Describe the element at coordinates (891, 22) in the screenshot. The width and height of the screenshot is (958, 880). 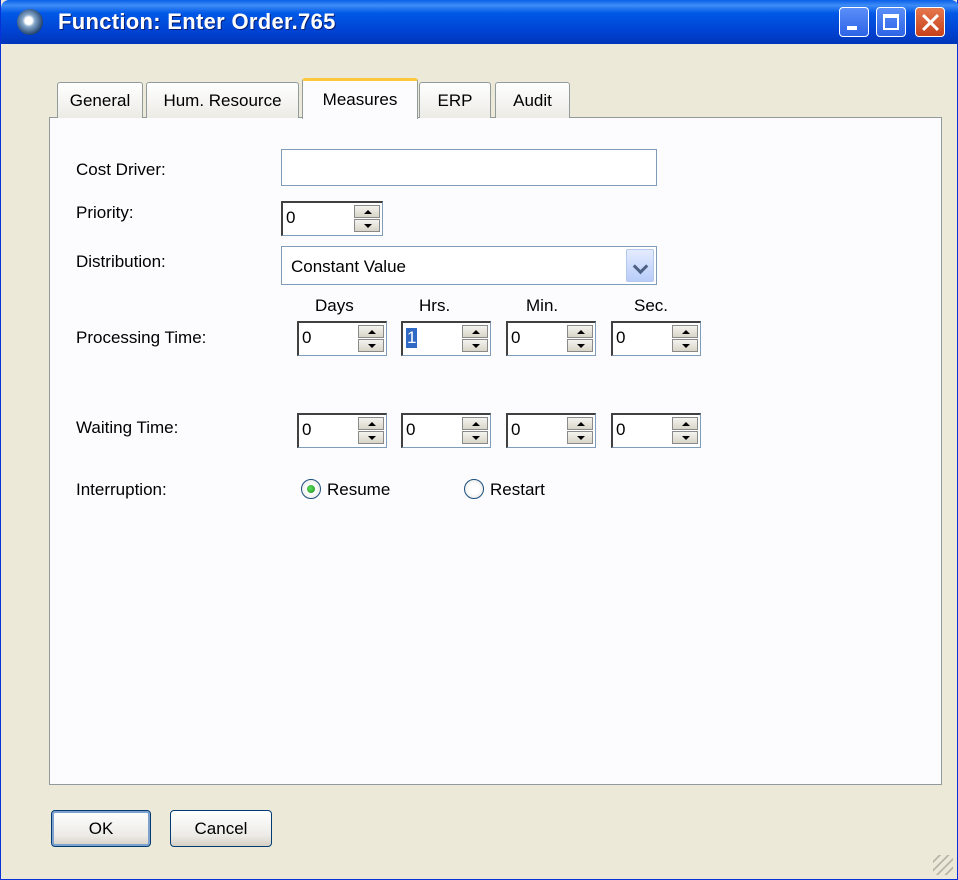
I see `maximize-button` at that location.